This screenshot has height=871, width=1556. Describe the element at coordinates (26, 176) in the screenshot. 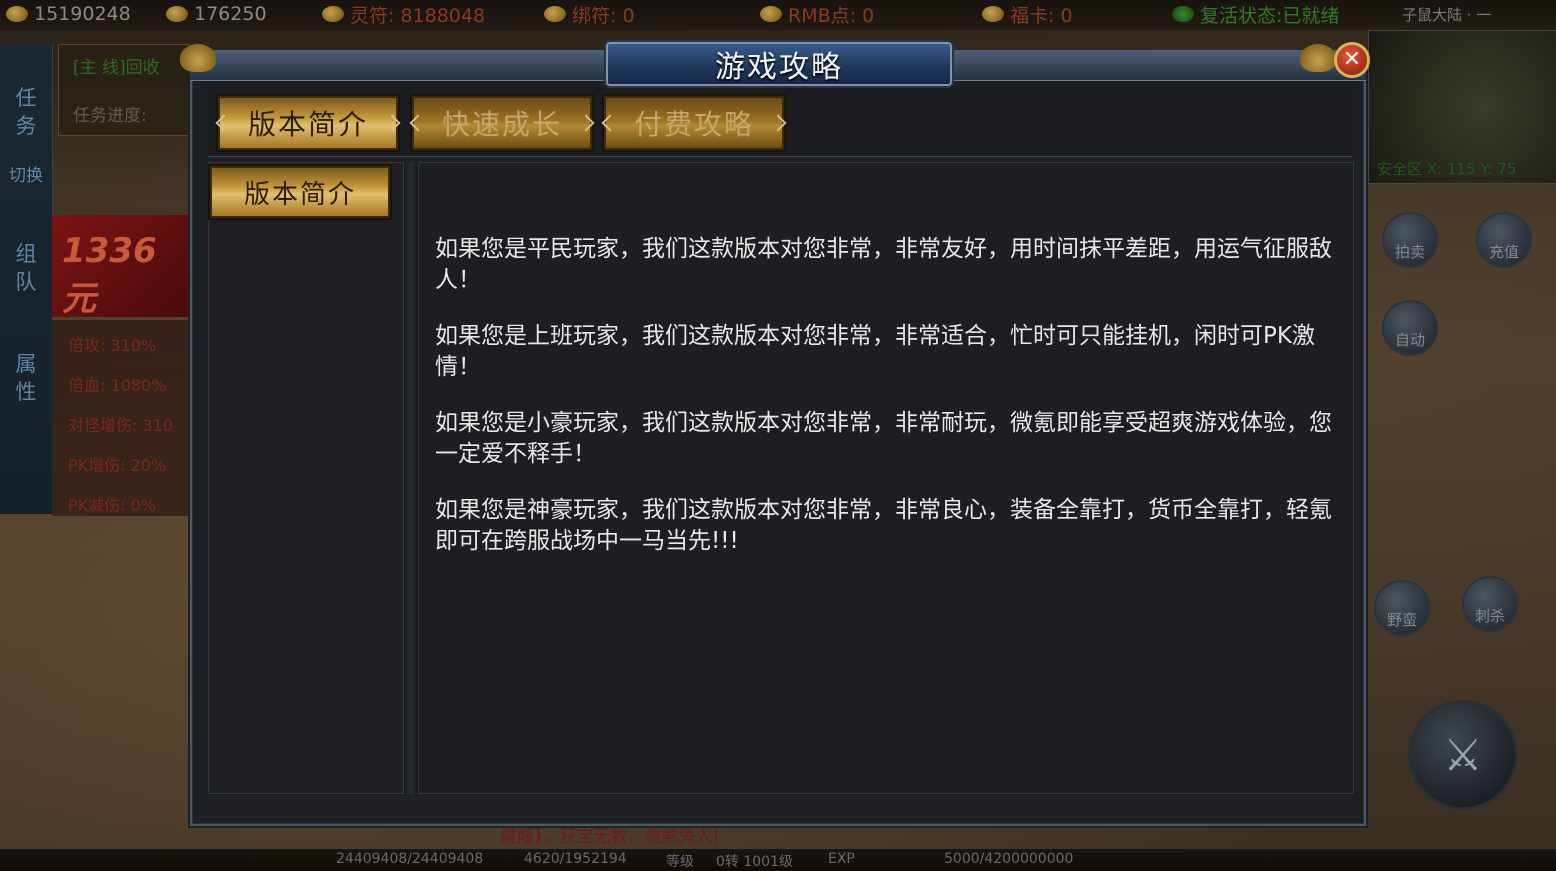

I see `switch-button: 切换` at that location.